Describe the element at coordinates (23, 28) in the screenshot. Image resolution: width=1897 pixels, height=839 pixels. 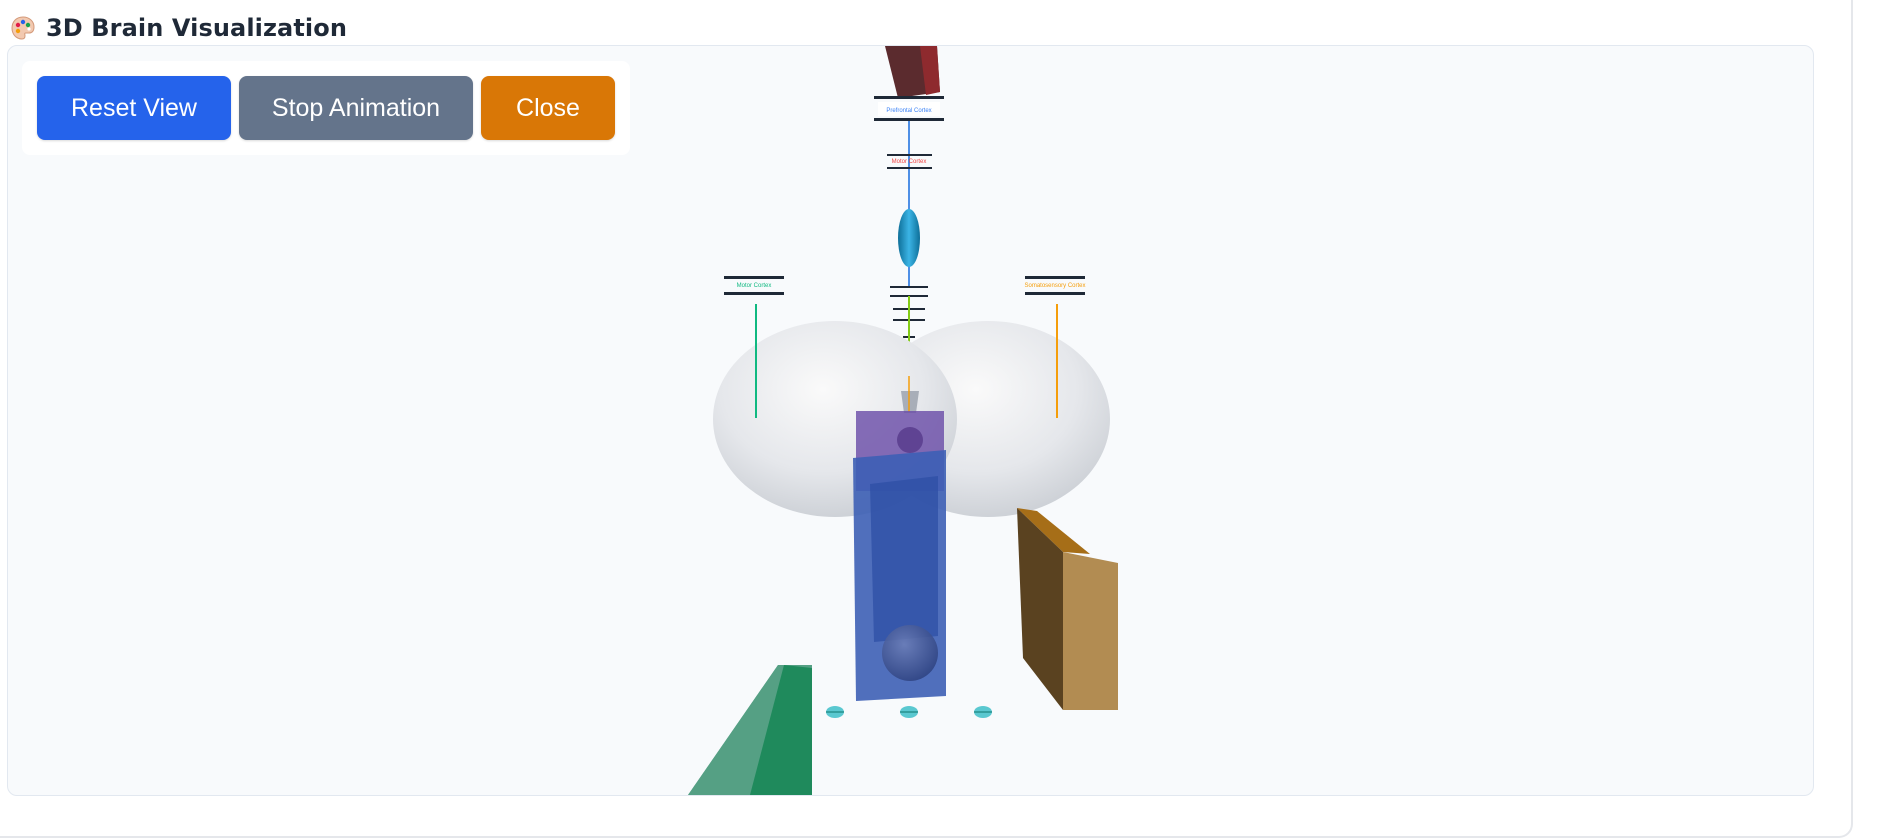
I see `palette-icon` at that location.